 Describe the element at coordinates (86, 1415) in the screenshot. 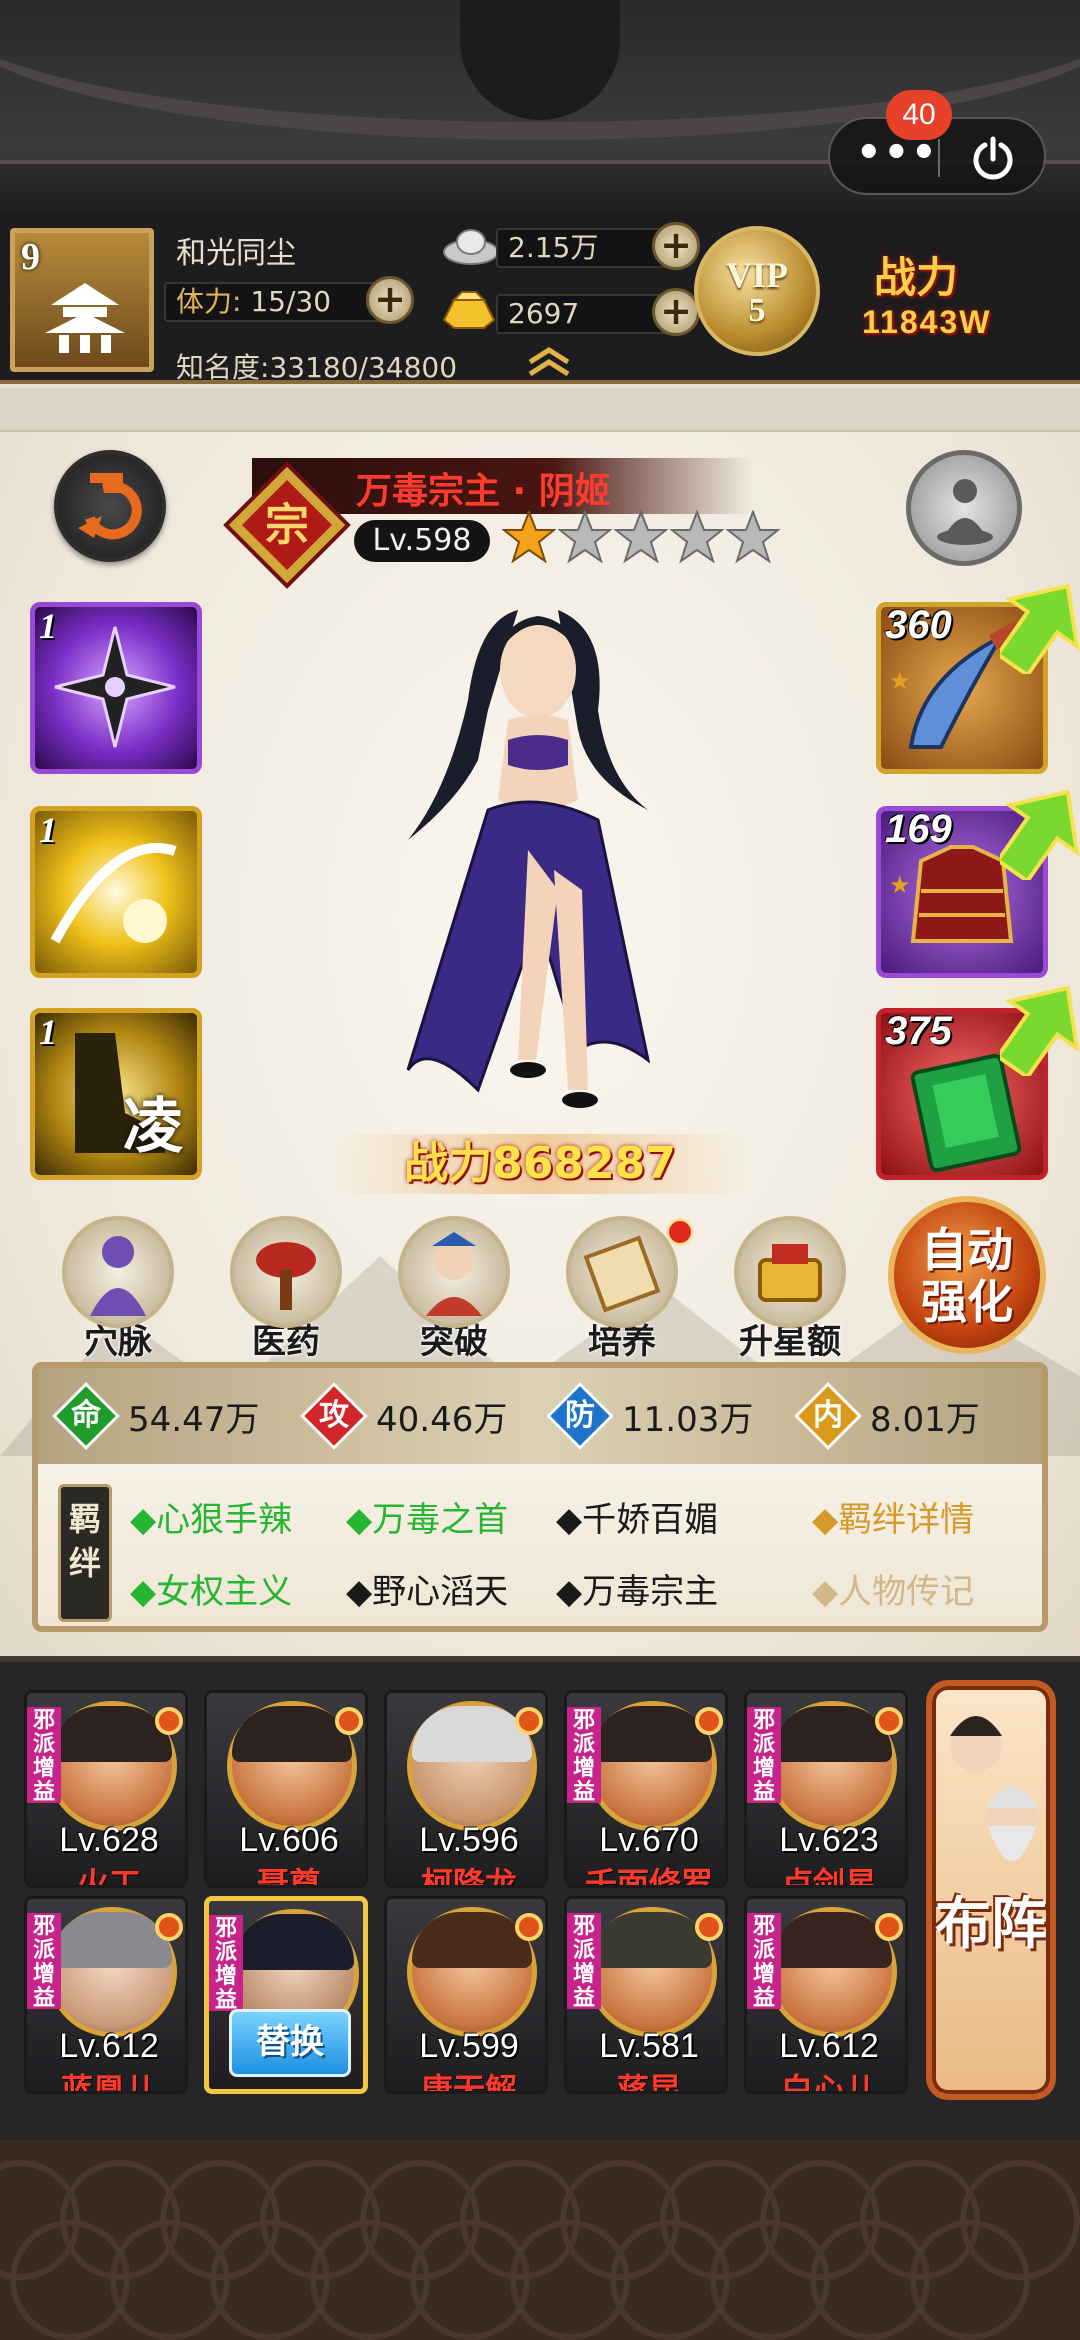

I see `stat-glyph: 命` at that location.